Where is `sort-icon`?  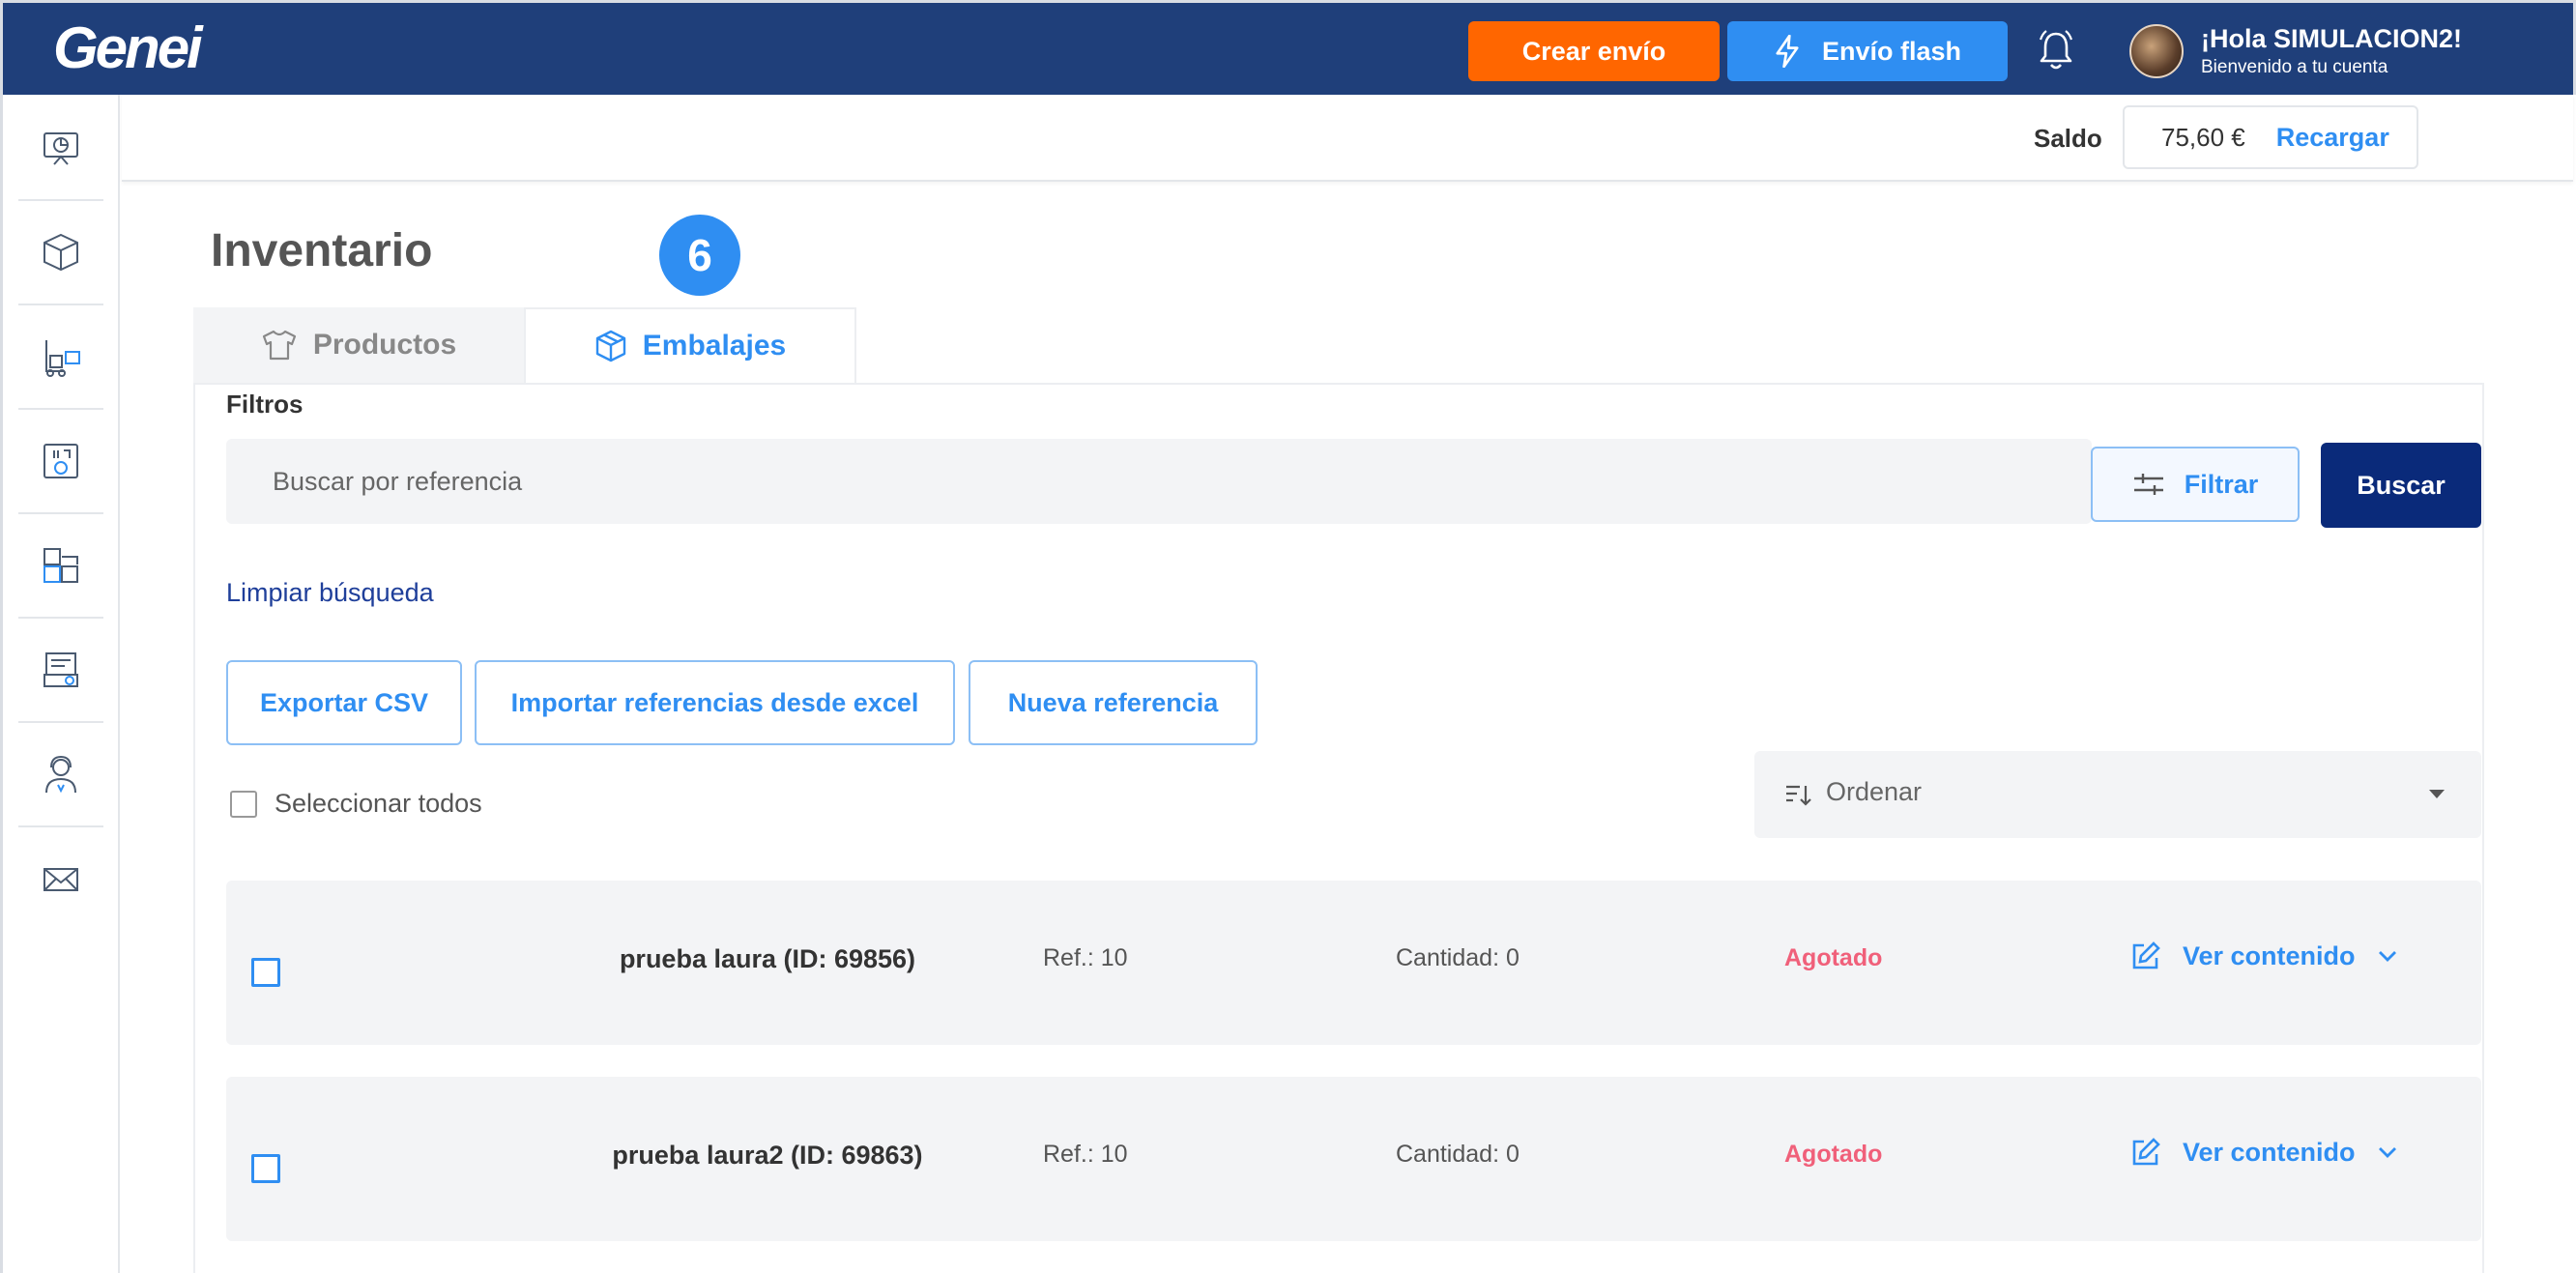 sort-icon is located at coordinates (1798, 795).